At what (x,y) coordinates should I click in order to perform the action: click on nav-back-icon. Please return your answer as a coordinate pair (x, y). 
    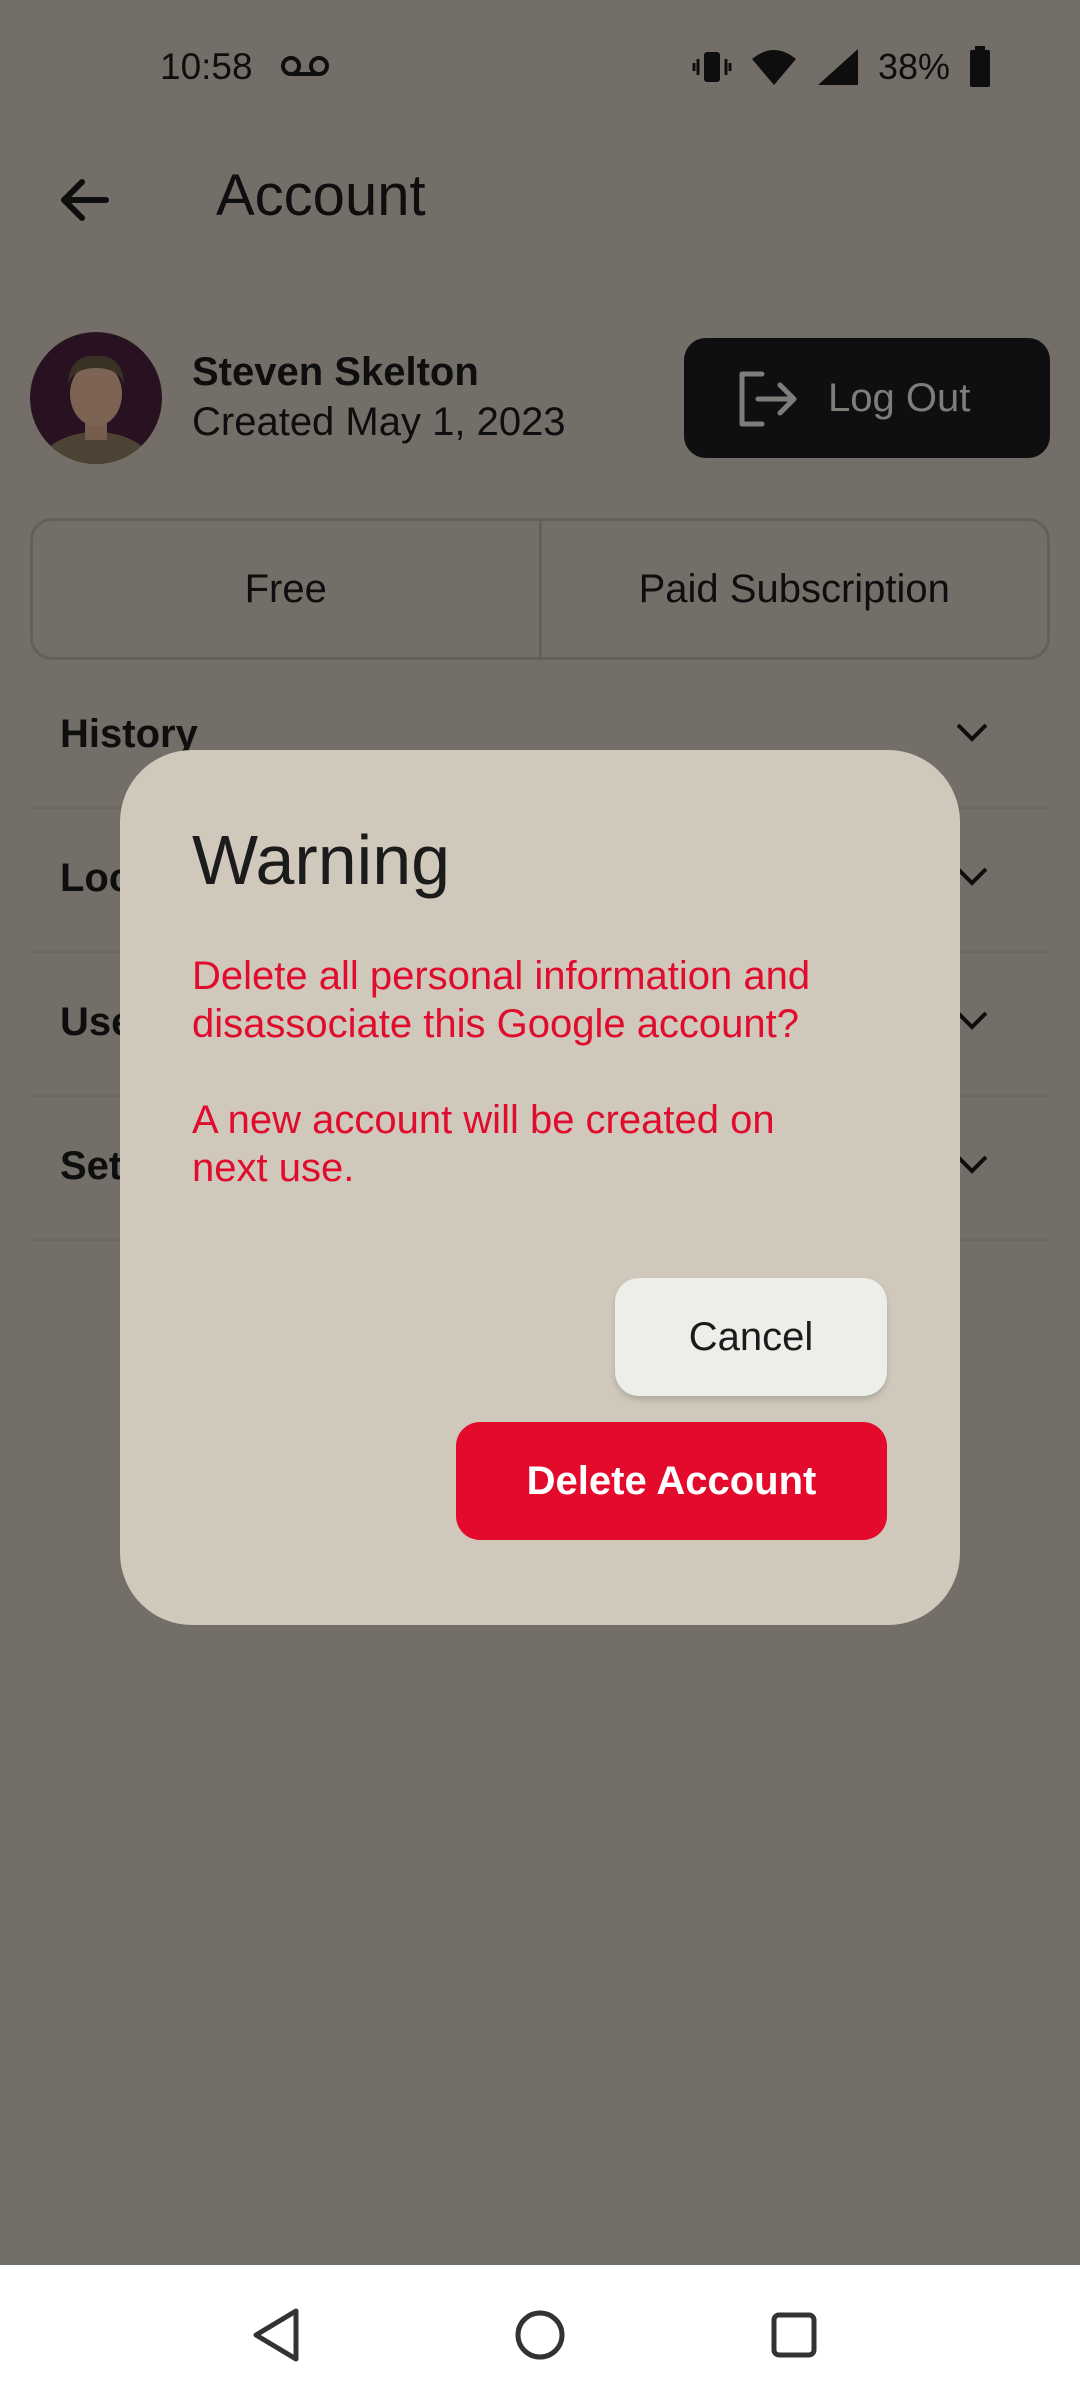
    Looking at the image, I should click on (278, 2335).